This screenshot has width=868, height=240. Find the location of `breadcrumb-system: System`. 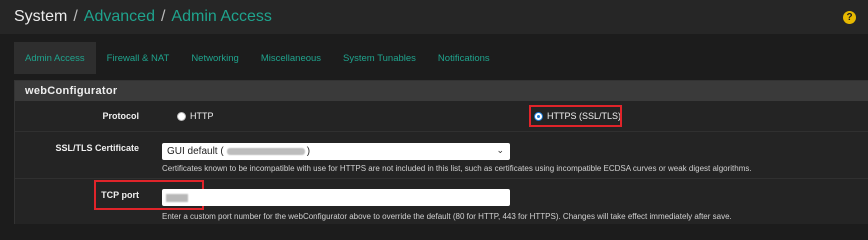

breadcrumb-system: System is located at coordinates (41, 16).